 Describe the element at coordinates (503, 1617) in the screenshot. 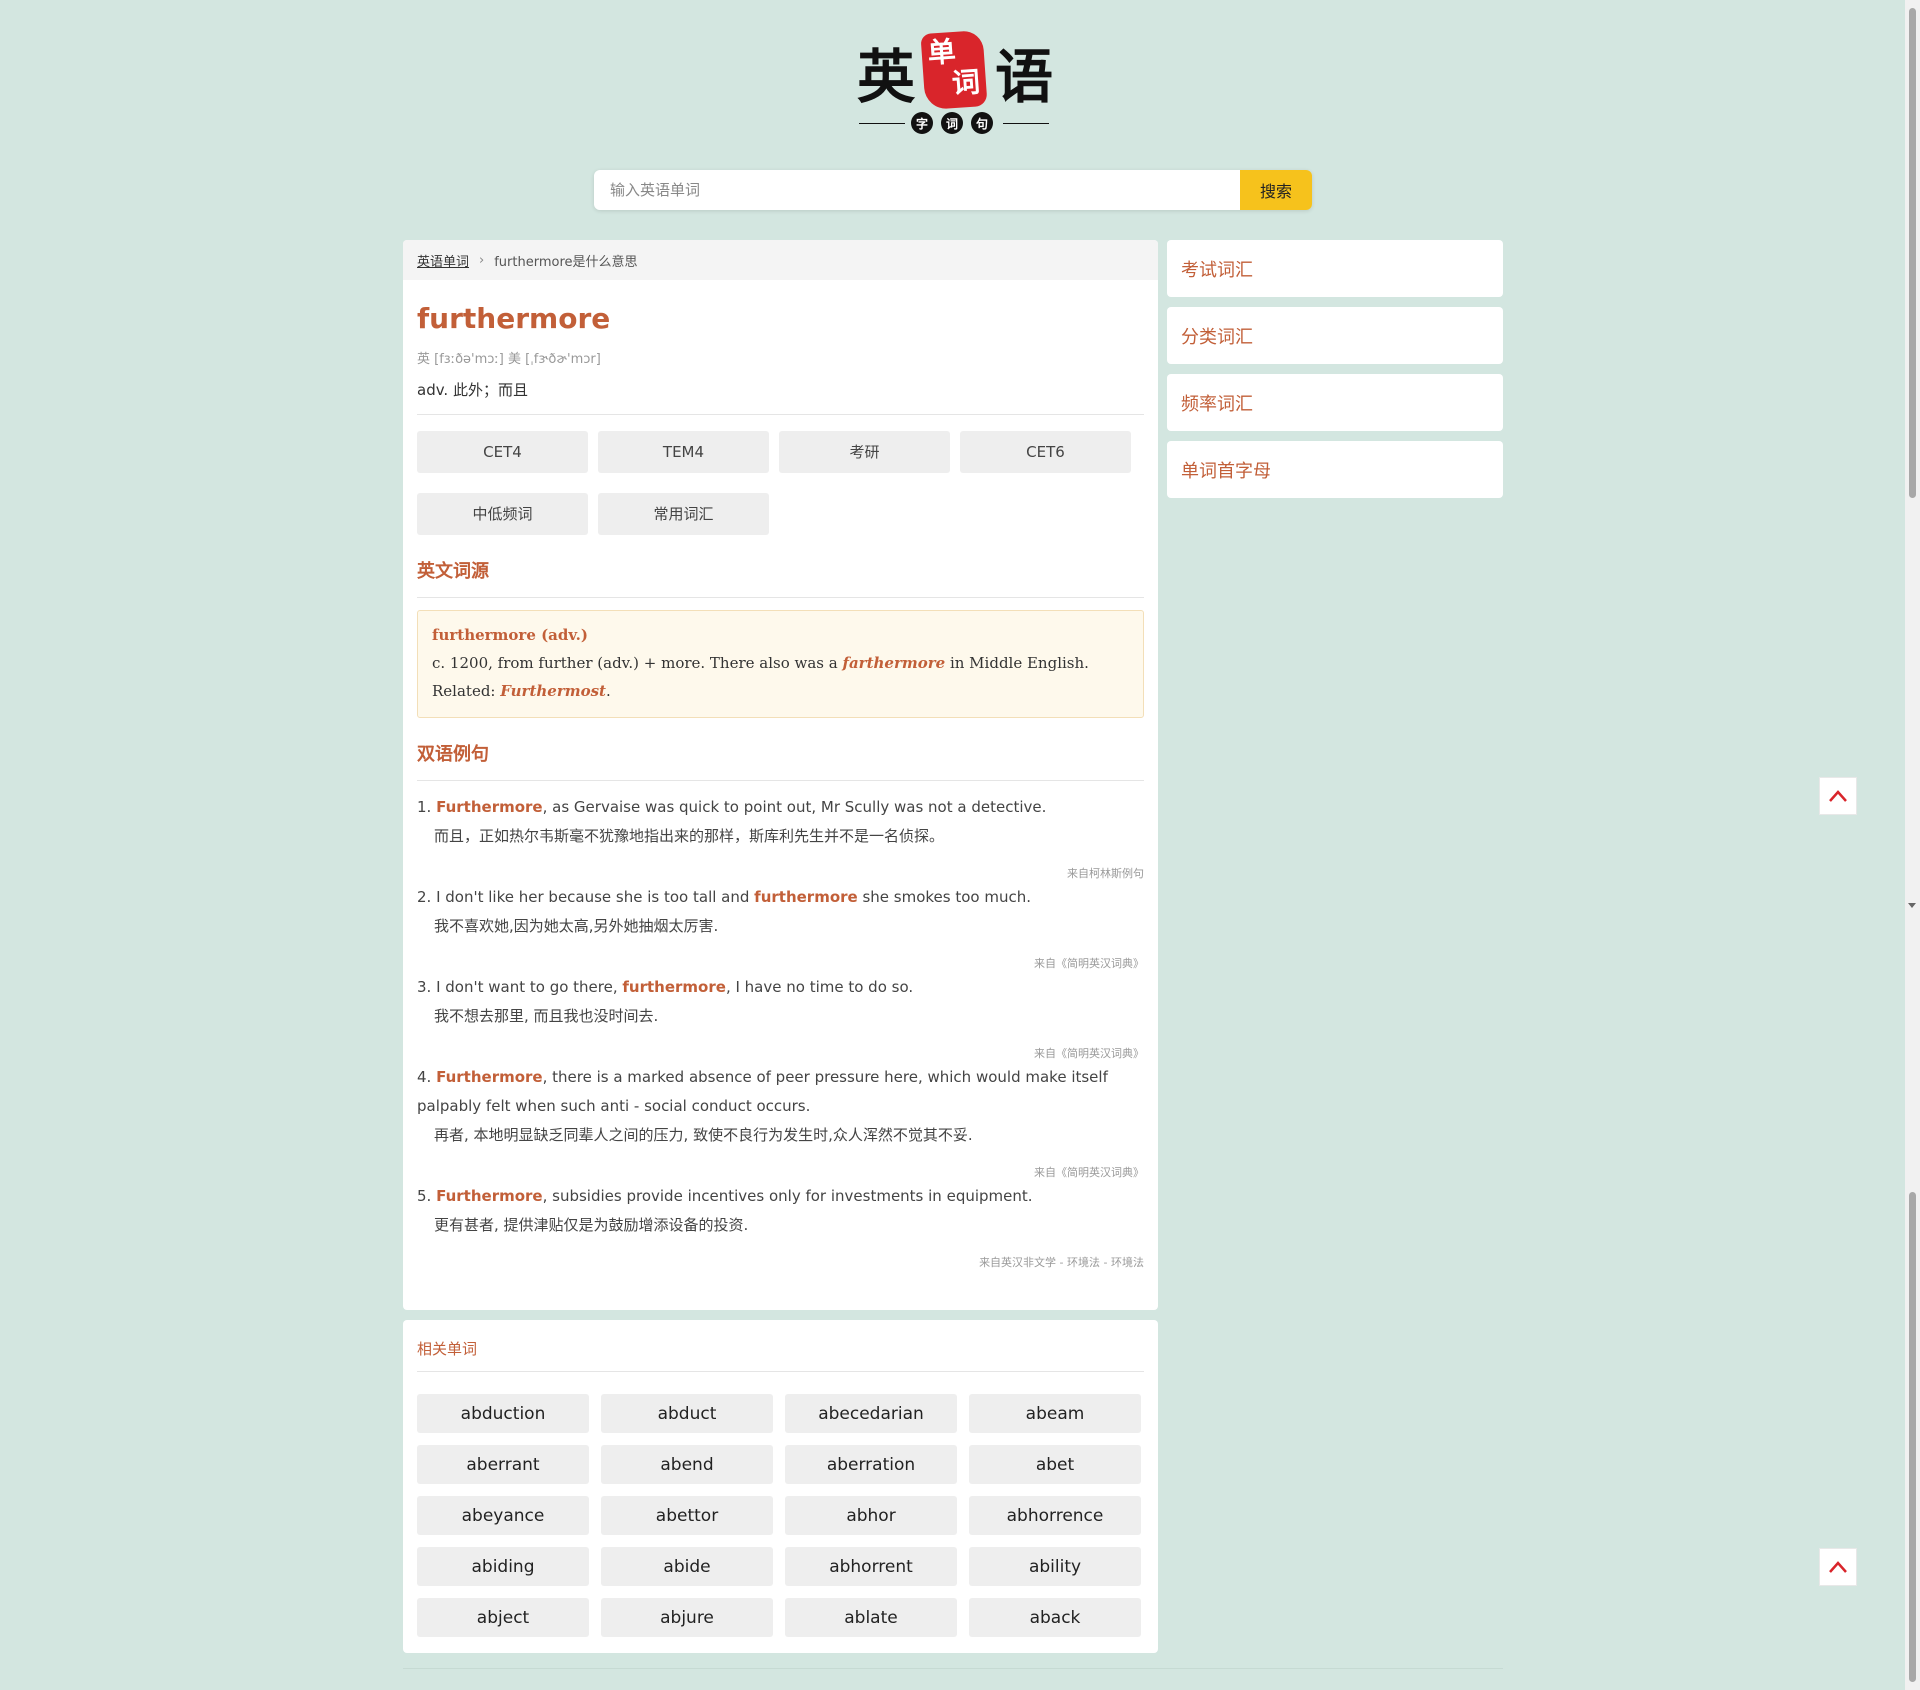

I see `related-word-link: abject` at that location.